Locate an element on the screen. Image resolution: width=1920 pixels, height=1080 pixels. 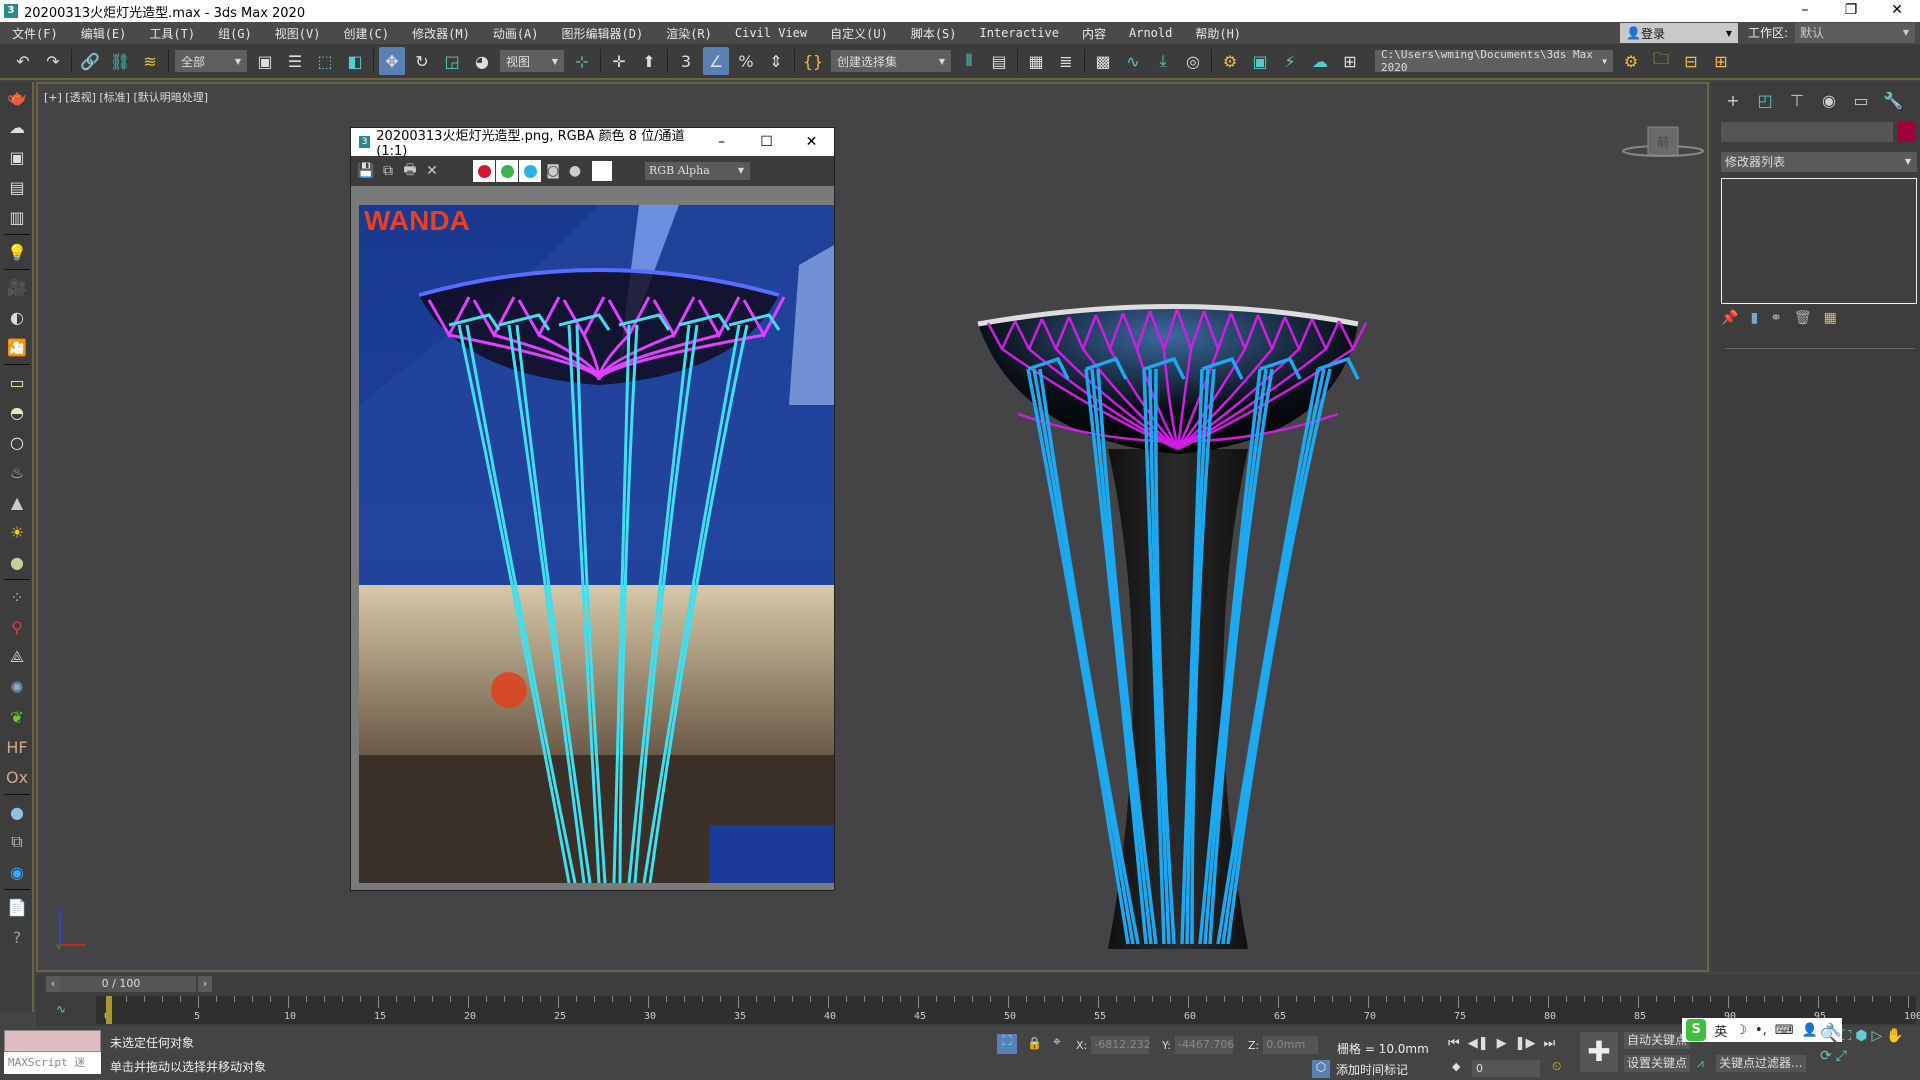
scene-explorer-icon: ▦ is located at coordinates (1036, 61).